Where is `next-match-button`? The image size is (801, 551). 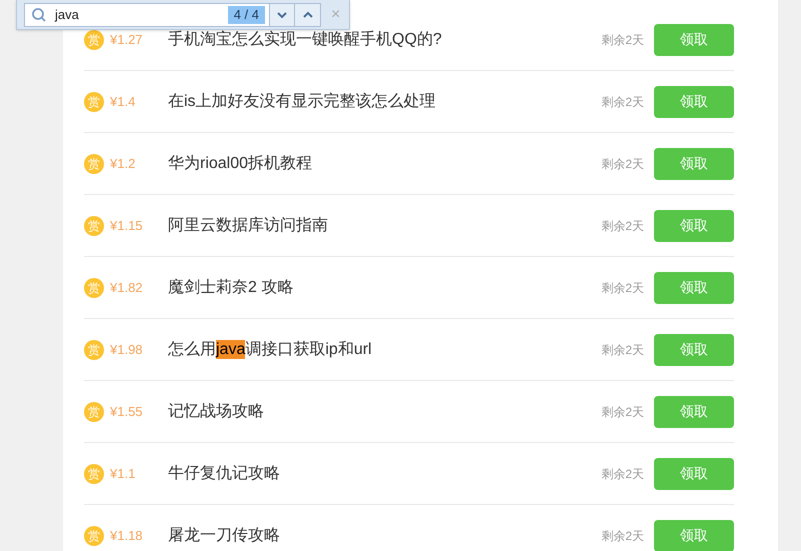
next-match-button is located at coordinates (281, 15).